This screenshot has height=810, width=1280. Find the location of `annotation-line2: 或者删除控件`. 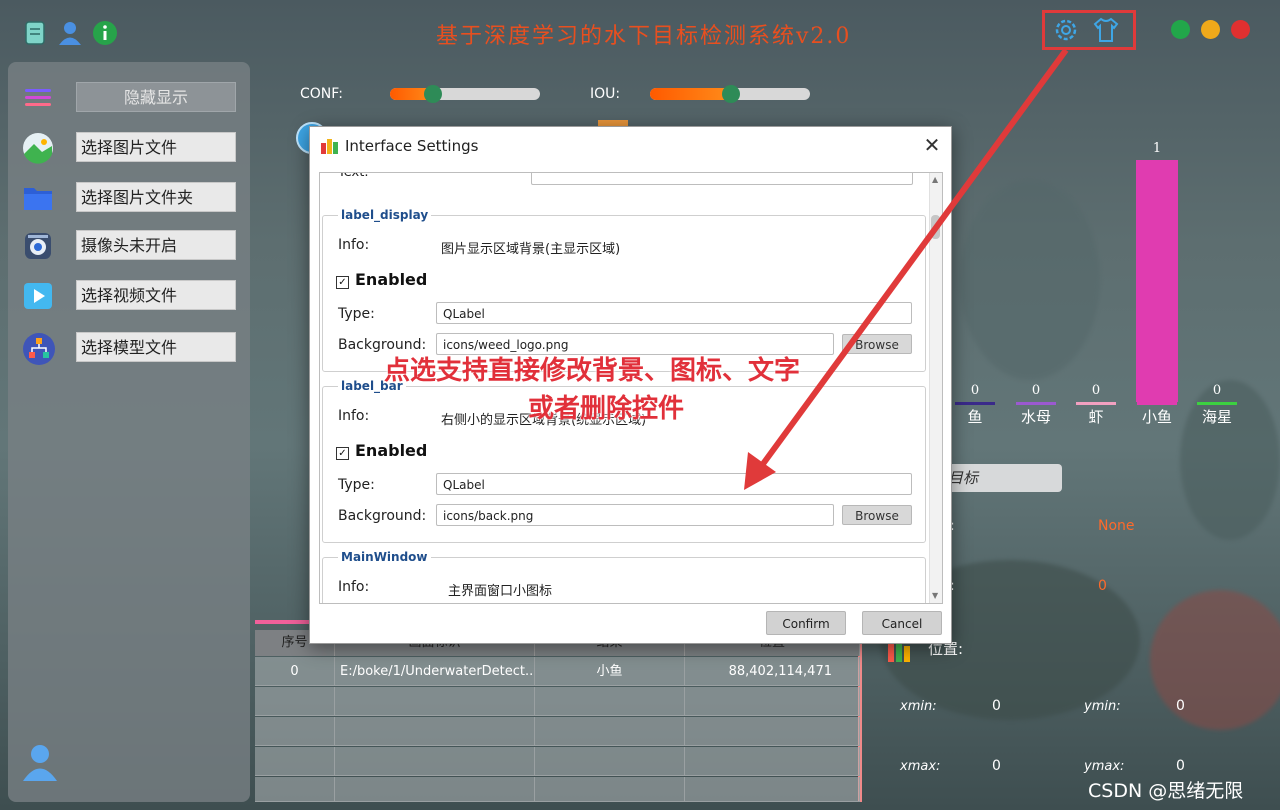

annotation-line2: 或者删除控件 is located at coordinates (606, 409).